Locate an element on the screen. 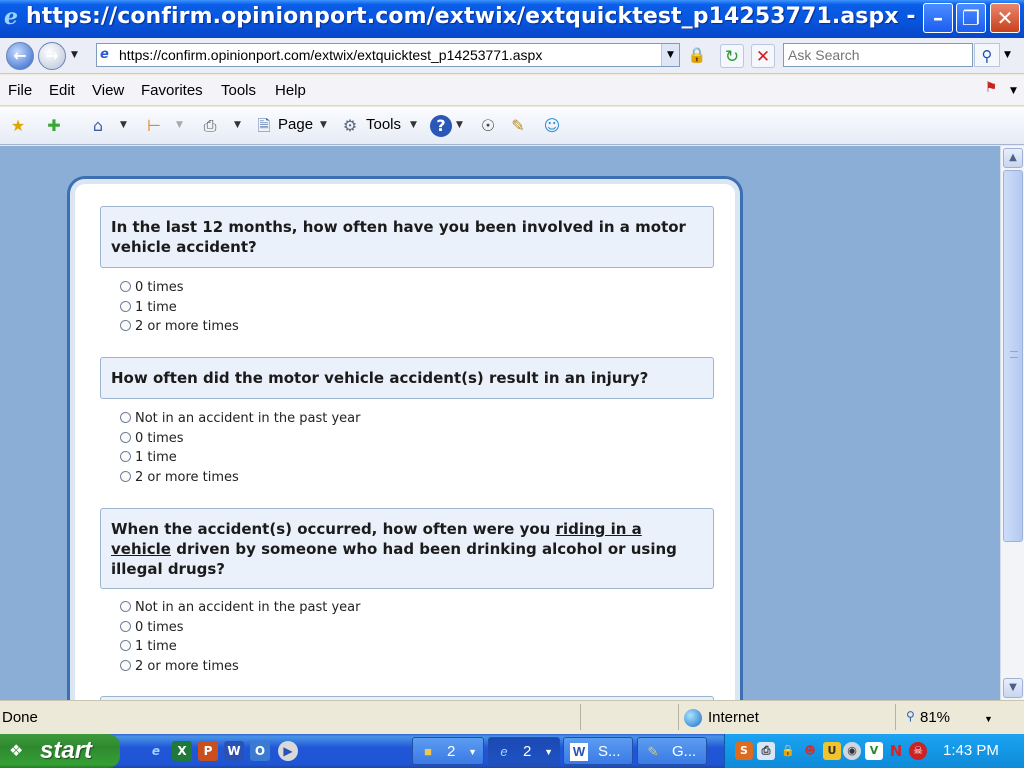  help-icon: ? is located at coordinates (441, 126).